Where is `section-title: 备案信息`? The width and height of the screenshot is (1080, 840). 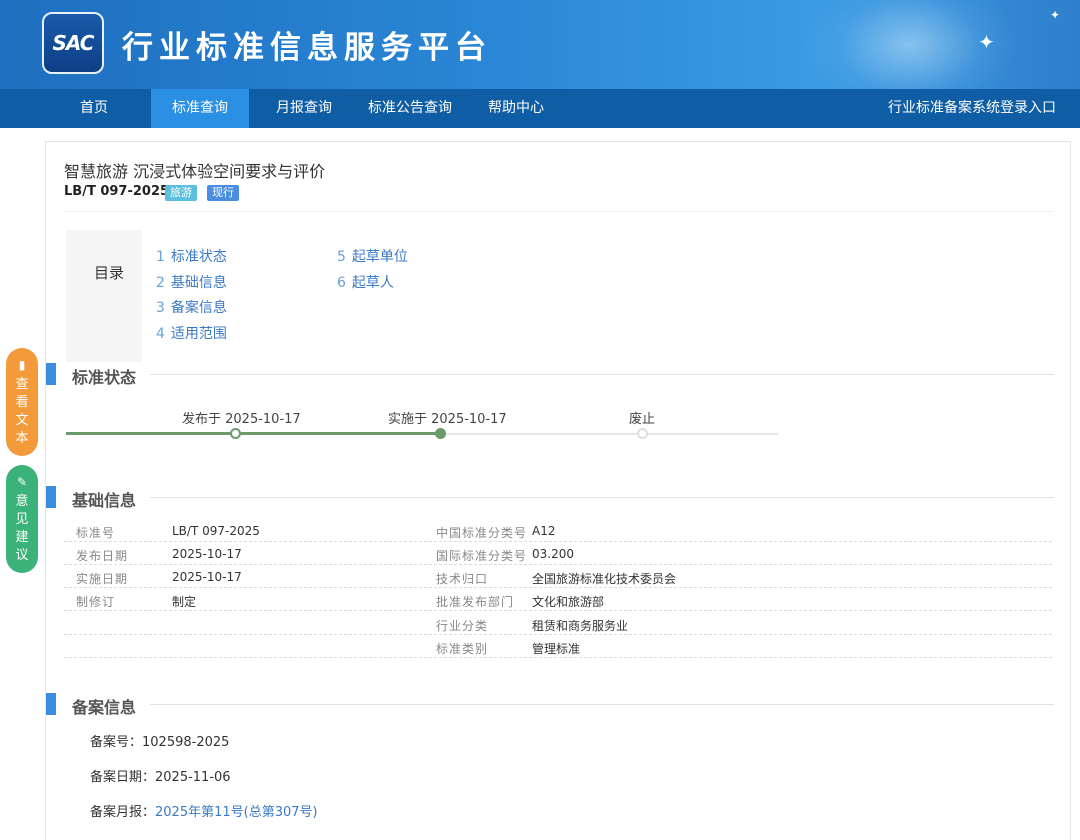
section-title: 备案信息 is located at coordinates (104, 707).